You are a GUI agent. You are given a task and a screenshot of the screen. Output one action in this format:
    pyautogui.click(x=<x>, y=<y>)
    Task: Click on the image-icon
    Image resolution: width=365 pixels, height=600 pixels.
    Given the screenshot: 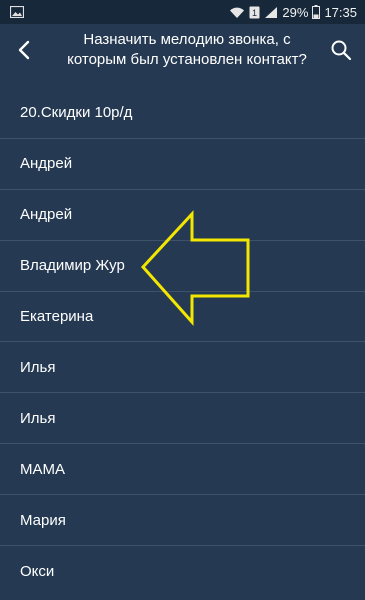 What is the action you would take?
    pyautogui.click(x=17, y=12)
    